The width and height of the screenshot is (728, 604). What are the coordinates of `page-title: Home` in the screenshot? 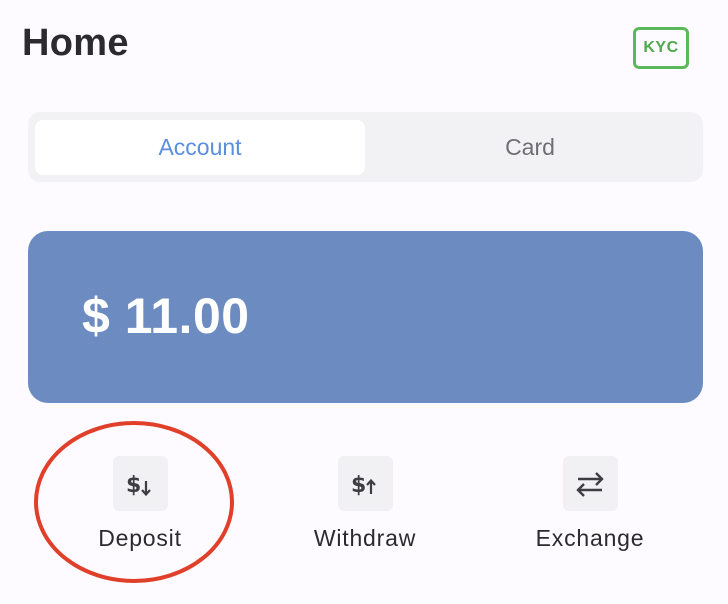 It's located at (75, 43).